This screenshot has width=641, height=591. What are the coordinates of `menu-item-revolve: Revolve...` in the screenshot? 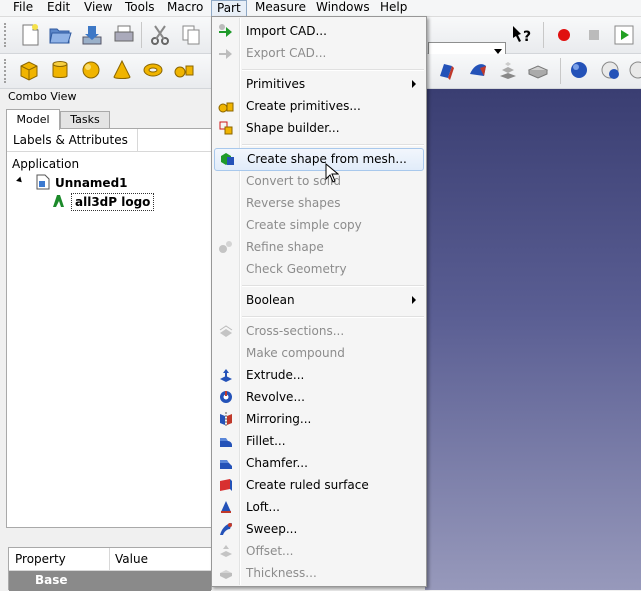 It's located at (319, 397).